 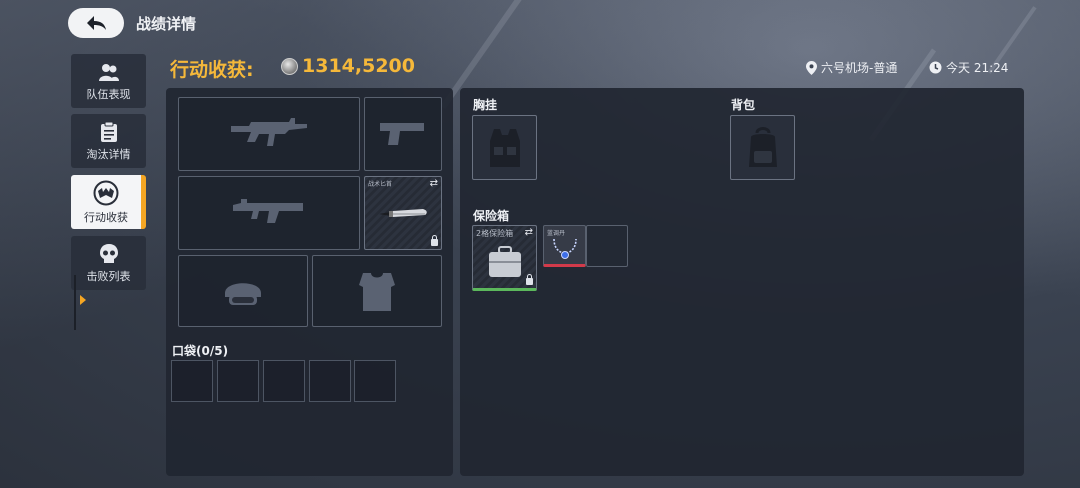 I want to click on back-button, so click(x=96, y=23).